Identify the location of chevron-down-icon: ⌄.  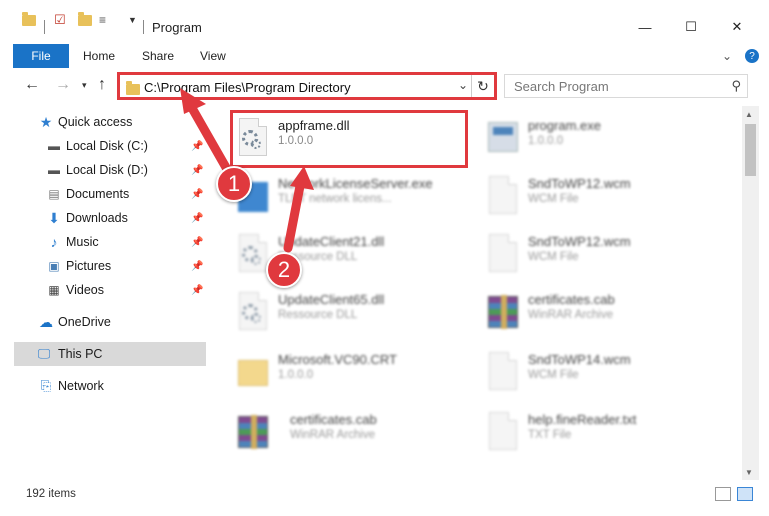
(463, 85).